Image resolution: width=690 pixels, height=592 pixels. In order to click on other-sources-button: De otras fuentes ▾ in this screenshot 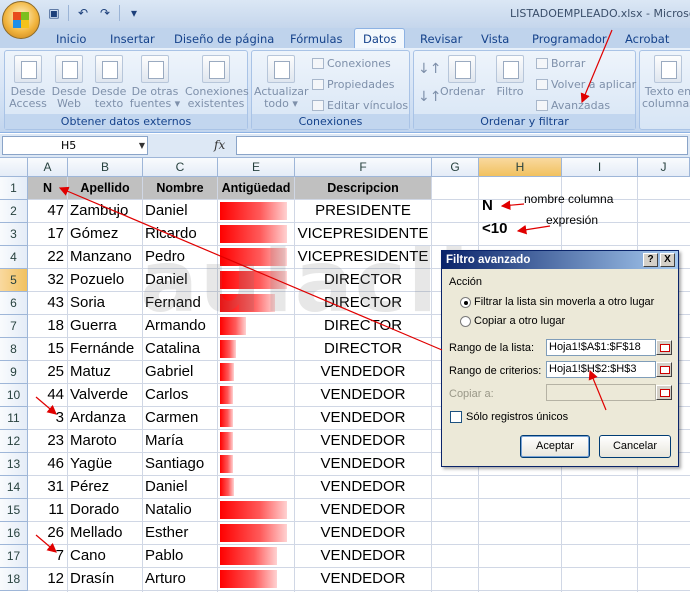, I will do `click(155, 82)`.